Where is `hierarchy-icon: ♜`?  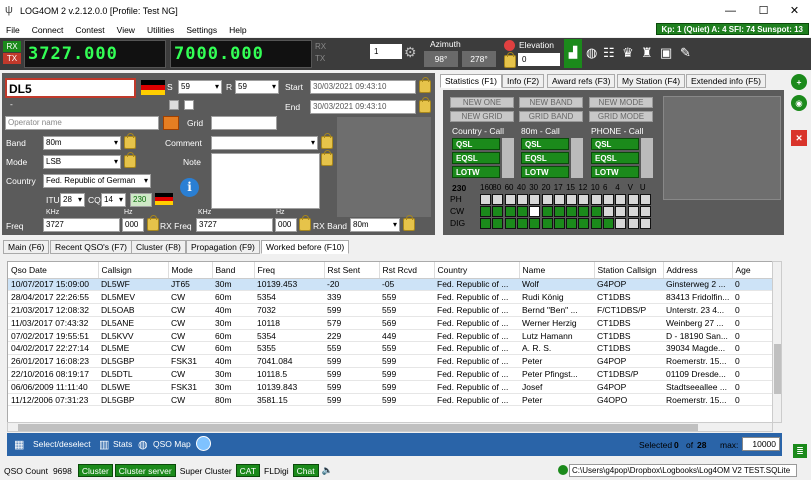 hierarchy-icon: ♜ is located at coordinates (647, 53).